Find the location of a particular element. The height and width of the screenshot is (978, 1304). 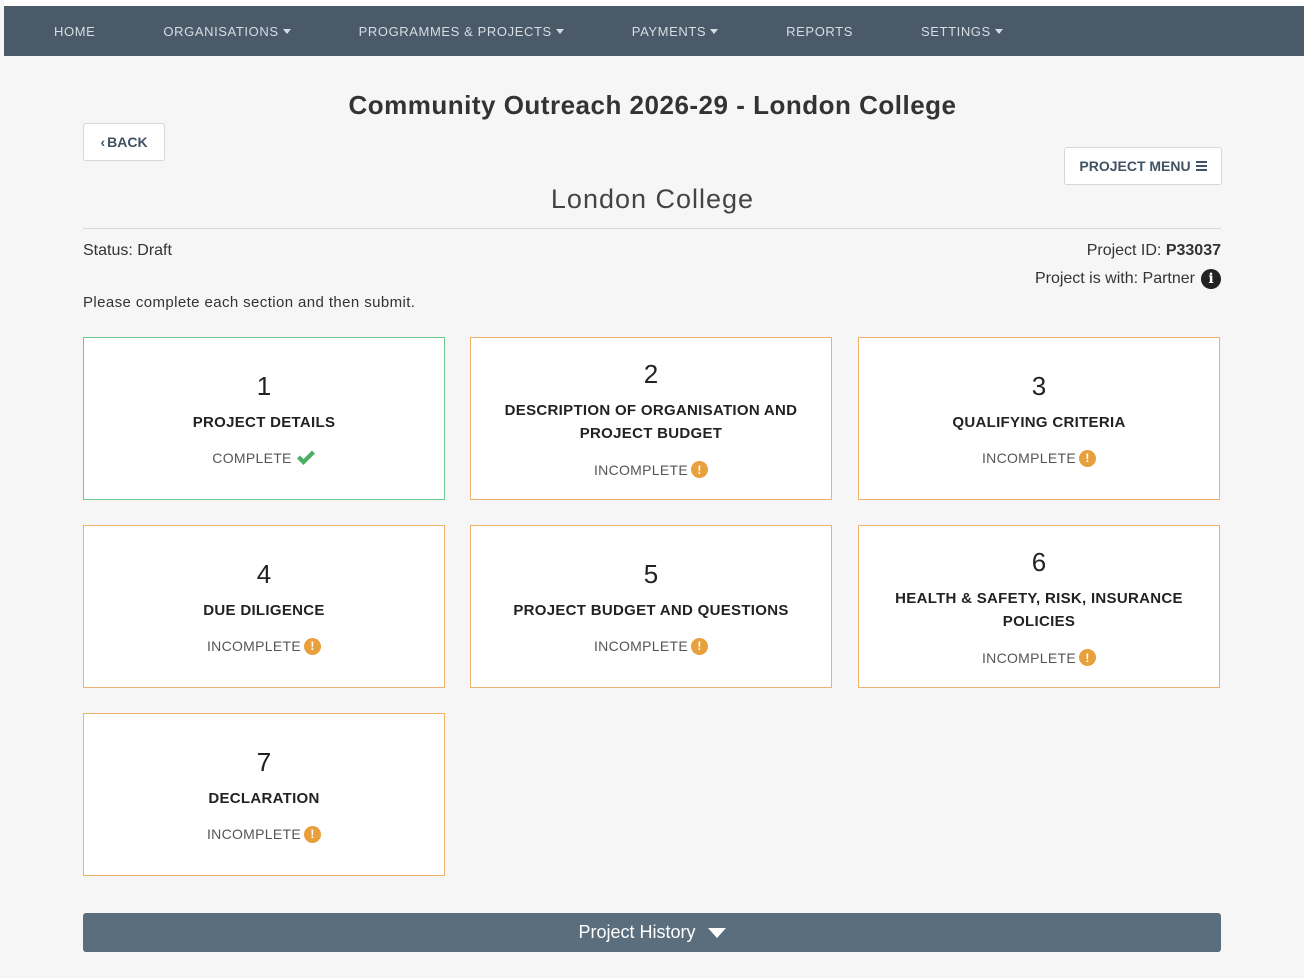

section-card-3: 3 QUALIFYING CRITERIA INCOMPLETE! is located at coordinates (1039, 418).